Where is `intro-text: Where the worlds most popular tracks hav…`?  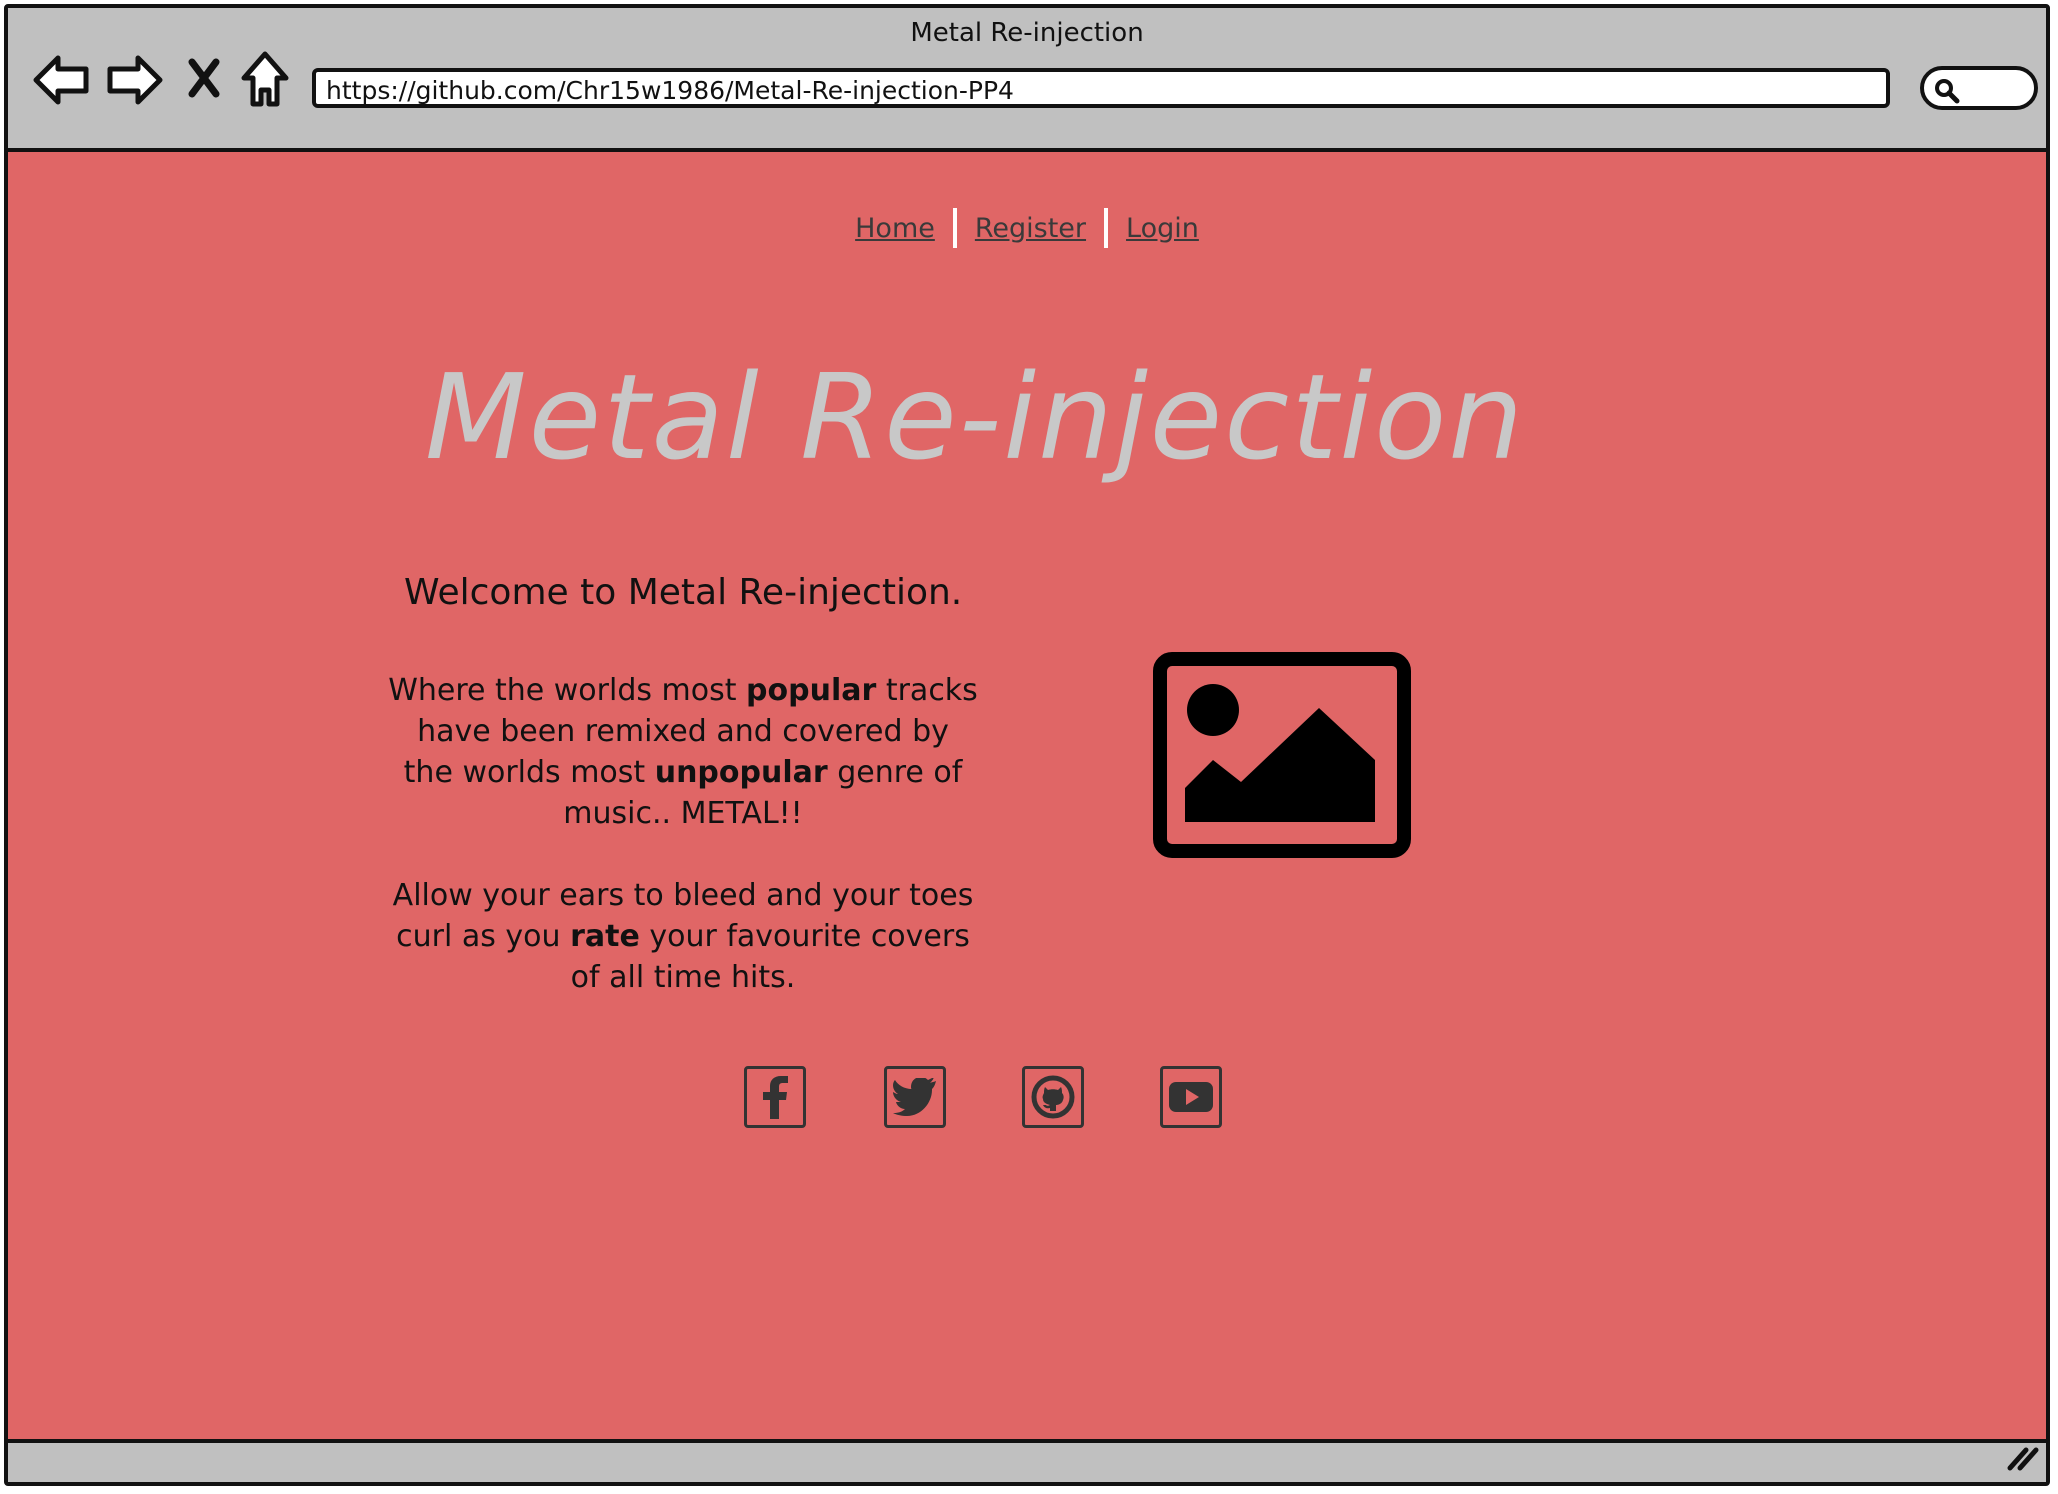 intro-text: Where the worlds most popular tracks hav… is located at coordinates (683, 854).